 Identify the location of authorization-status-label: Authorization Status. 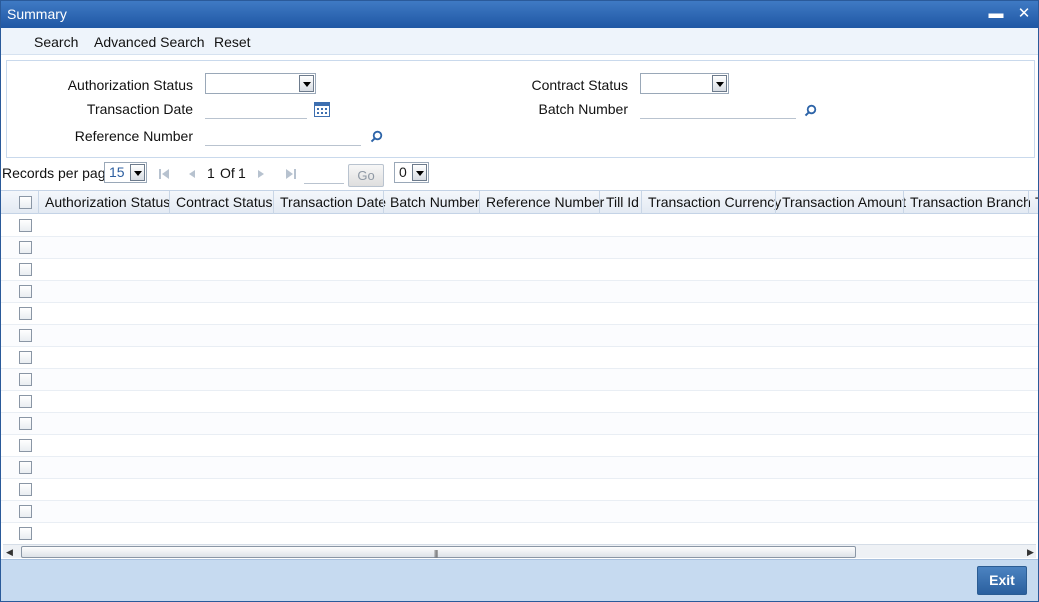
(130, 85).